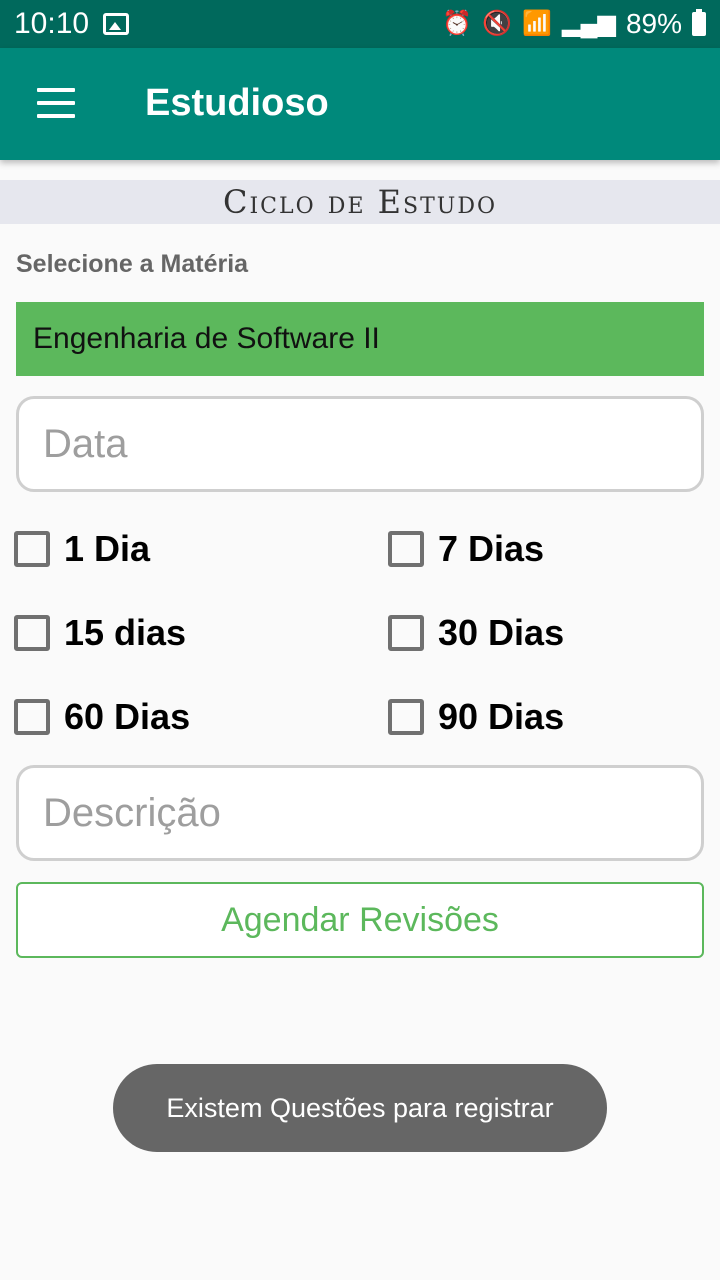 The height and width of the screenshot is (1280, 720). What do you see at coordinates (85, 443) in the screenshot?
I see `date-placeholder: Data` at bounding box center [85, 443].